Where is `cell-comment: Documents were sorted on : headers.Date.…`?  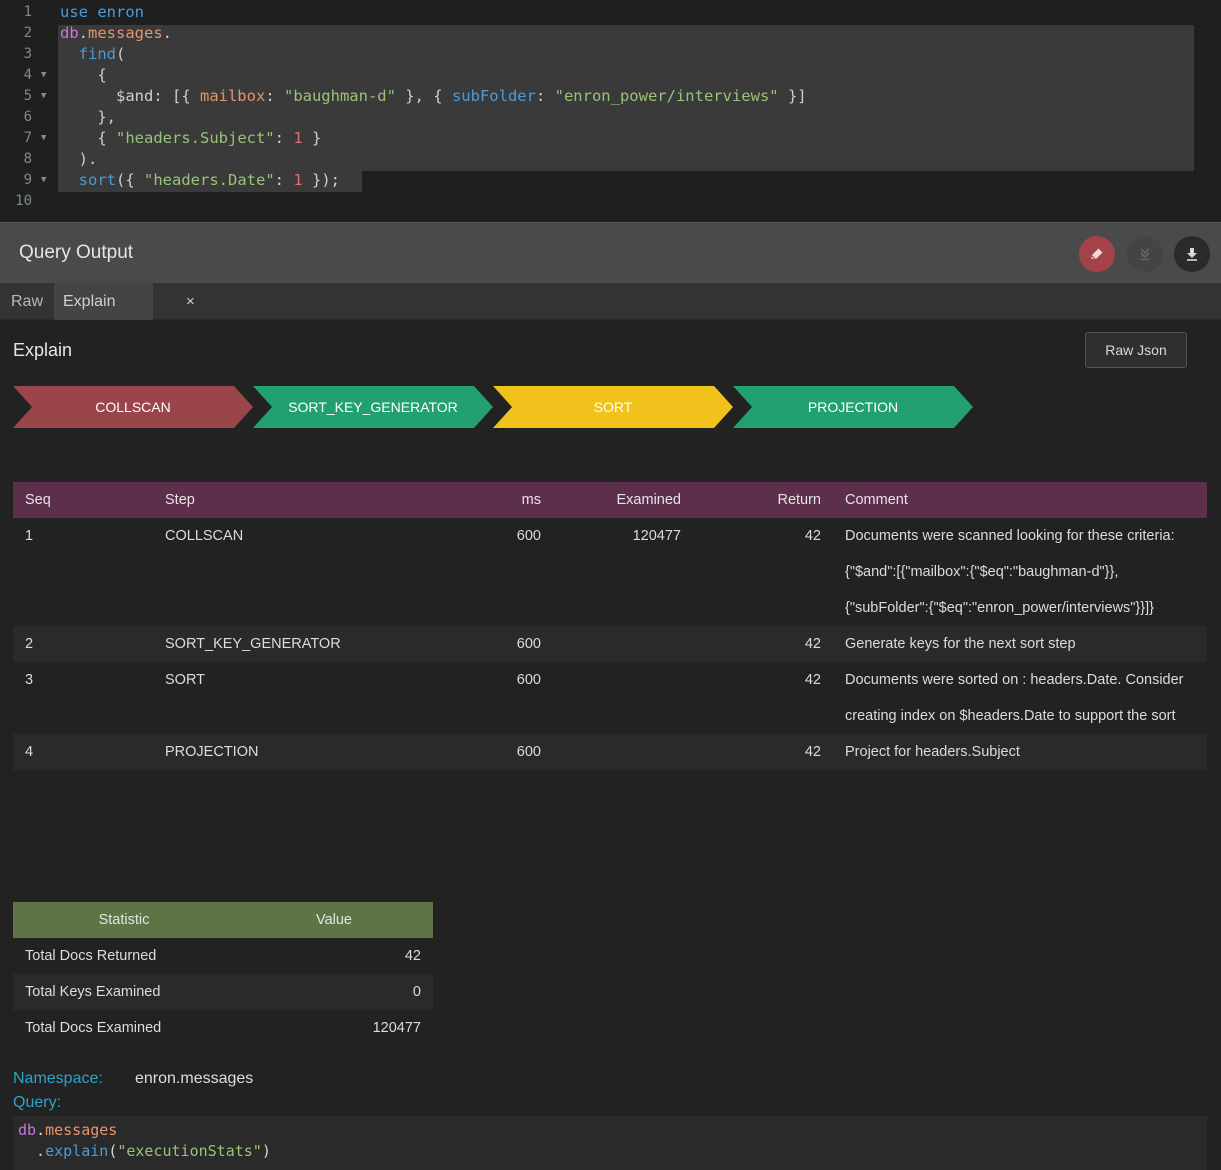 cell-comment: Documents were sorted on : headers.Date.… is located at coordinates (1014, 698).